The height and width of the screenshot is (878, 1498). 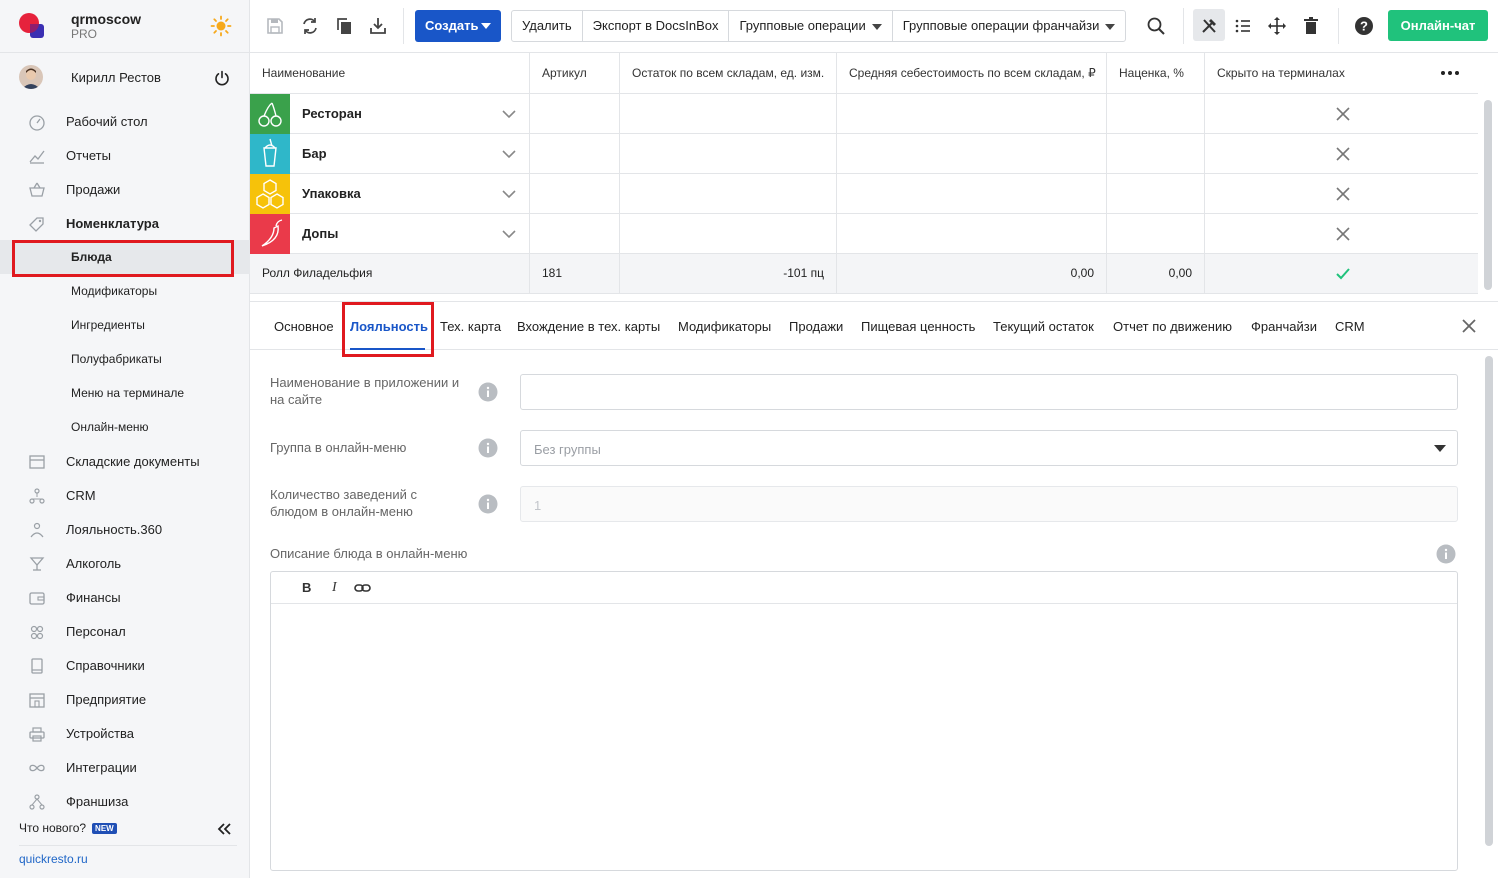 I want to click on sidebar-item-loyalty: Лояльность.360, so click(x=125, y=529).